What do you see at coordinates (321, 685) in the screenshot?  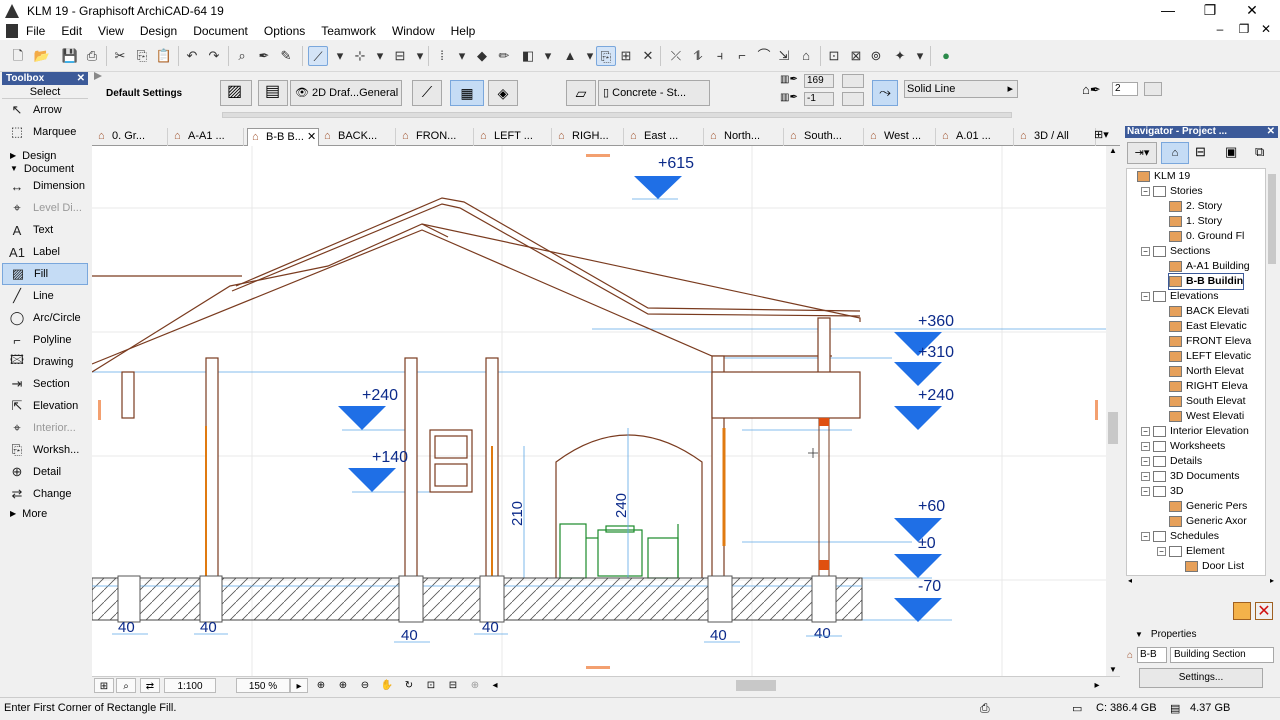 I see `zoom-in-icon: ⊕` at bounding box center [321, 685].